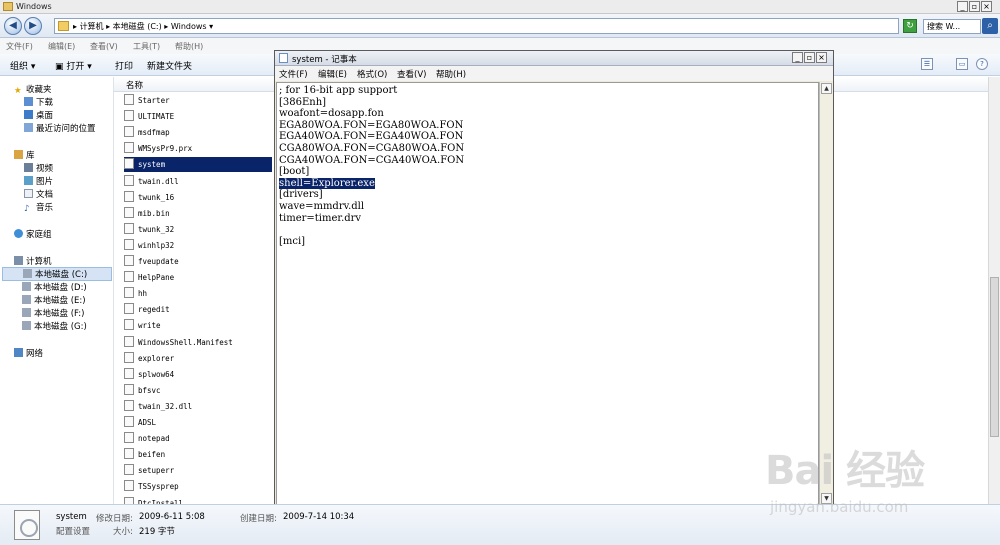  I want to click on forward-button: ▶, so click(33, 26).